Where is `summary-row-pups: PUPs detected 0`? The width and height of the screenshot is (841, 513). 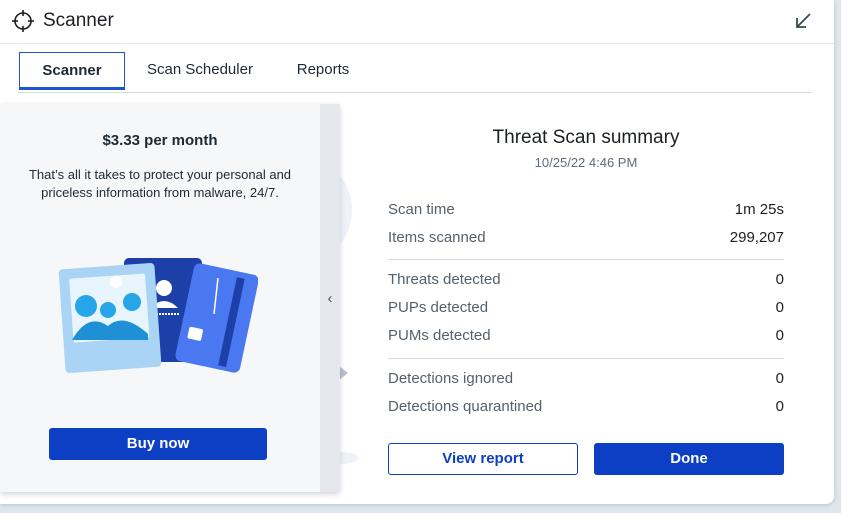 summary-row-pups: PUPs detected 0 is located at coordinates (586, 310).